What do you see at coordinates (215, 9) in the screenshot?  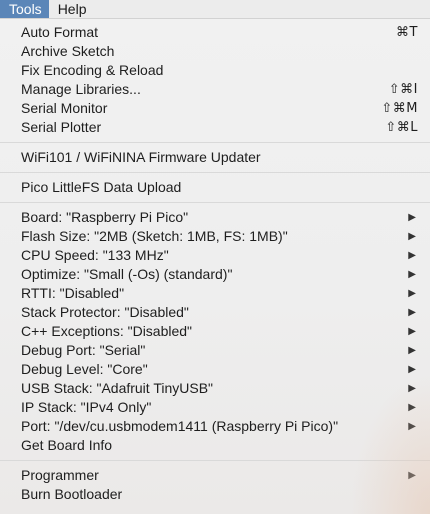 I see `menu-bar: Tools Help` at bounding box center [215, 9].